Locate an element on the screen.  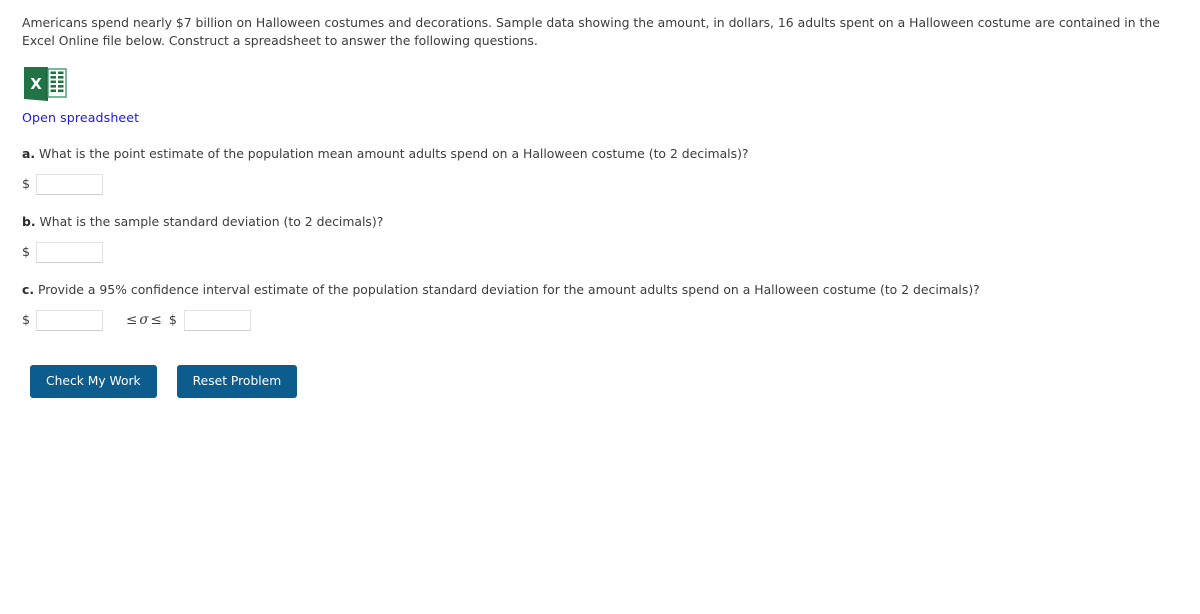
currency-symbol-b: $ is located at coordinates (26, 251).